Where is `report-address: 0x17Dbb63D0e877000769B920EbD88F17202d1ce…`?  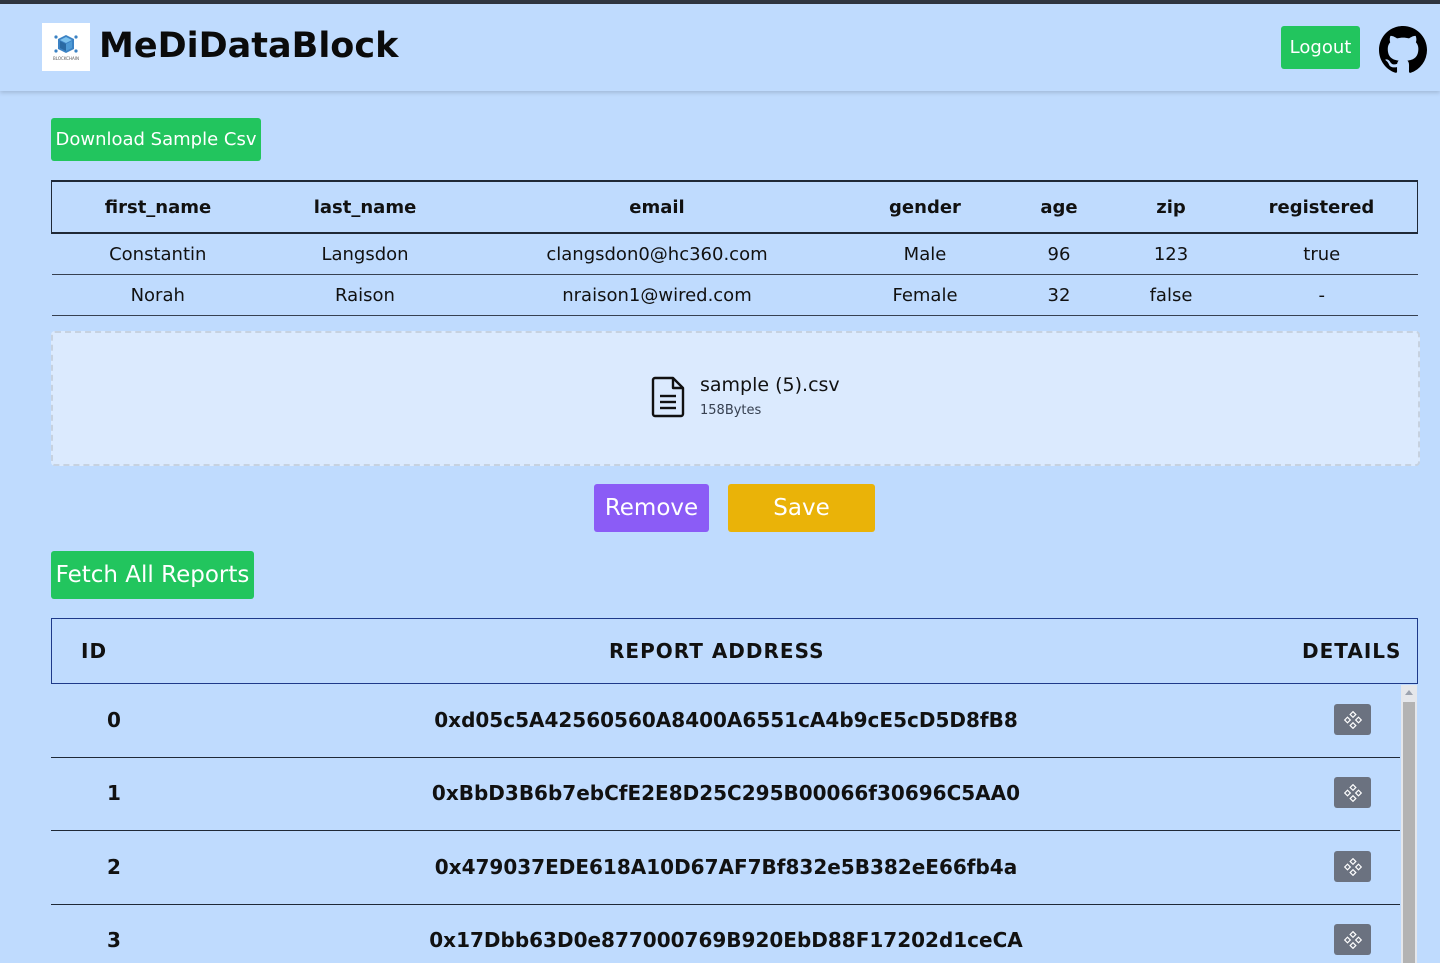
report-address: 0x17Dbb63D0e877000769B920EbD88F17202d1ce… is located at coordinates (726, 940).